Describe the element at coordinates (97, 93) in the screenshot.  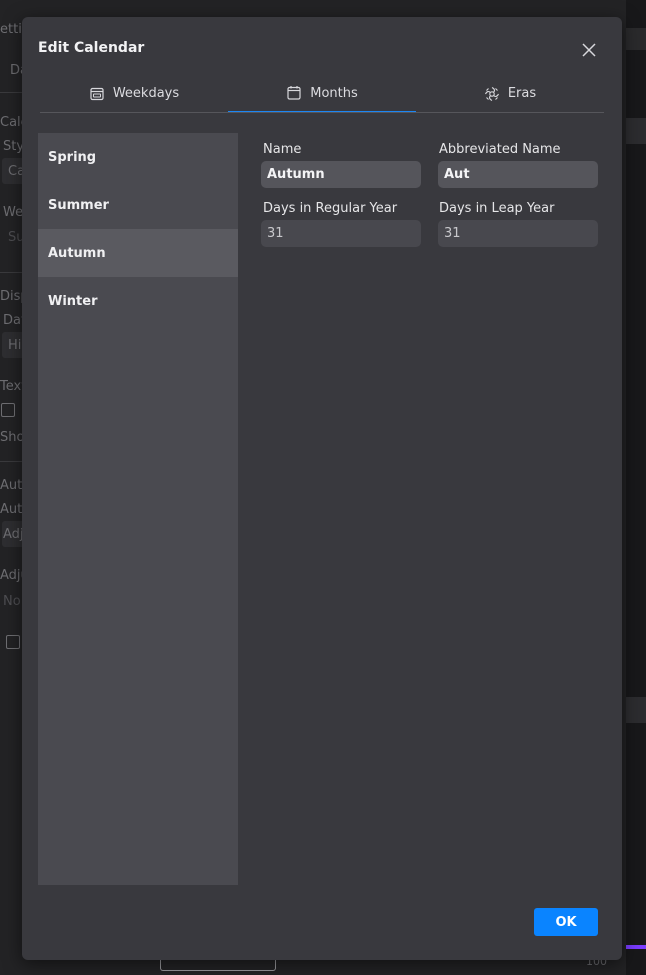
I see `weekdays-icon` at that location.